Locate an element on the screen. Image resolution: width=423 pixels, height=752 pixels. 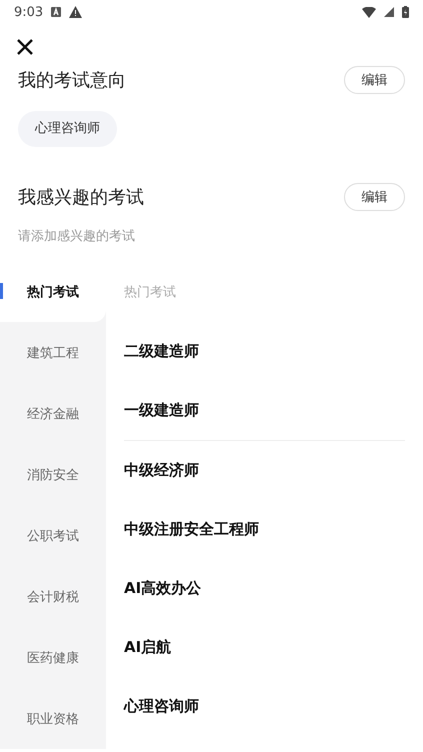
exam-item: 一级建造师 is located at coordinates (264, 411).